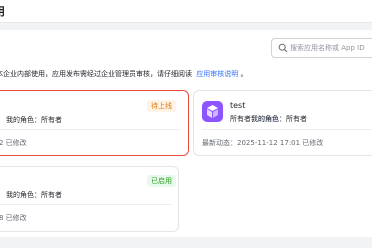 Image resolution: width=372 pixels, height=248 pixels. What do you see at coordinates (217, 74) in the screenshot?
I see `audit-guide-link: 应用审核说明` at bounding box center [217, 74].